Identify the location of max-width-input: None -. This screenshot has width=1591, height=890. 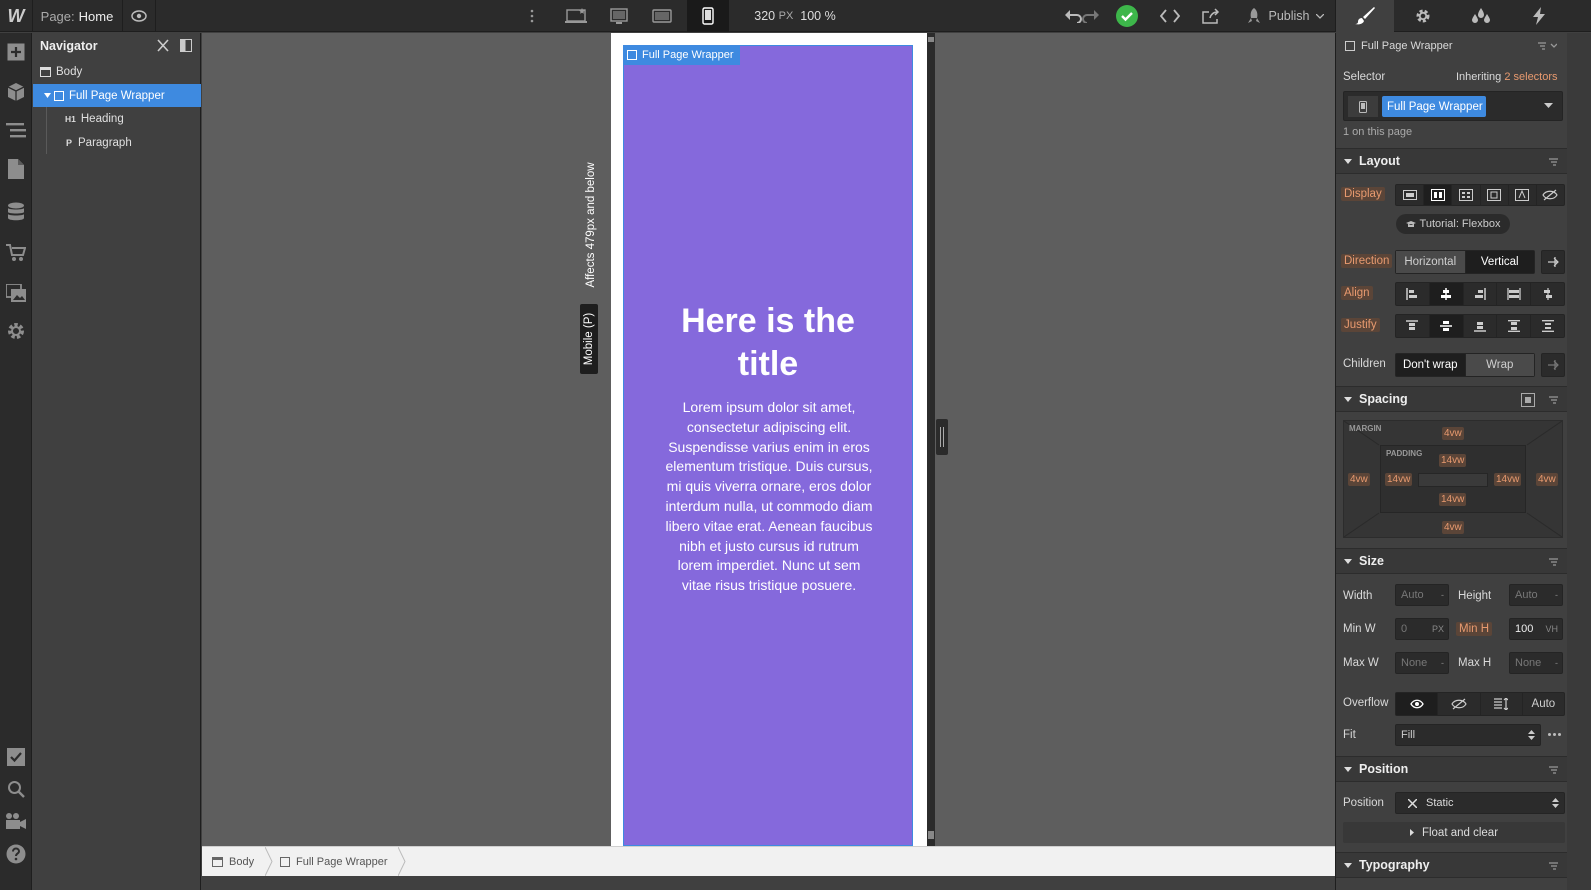
(1422, 663).